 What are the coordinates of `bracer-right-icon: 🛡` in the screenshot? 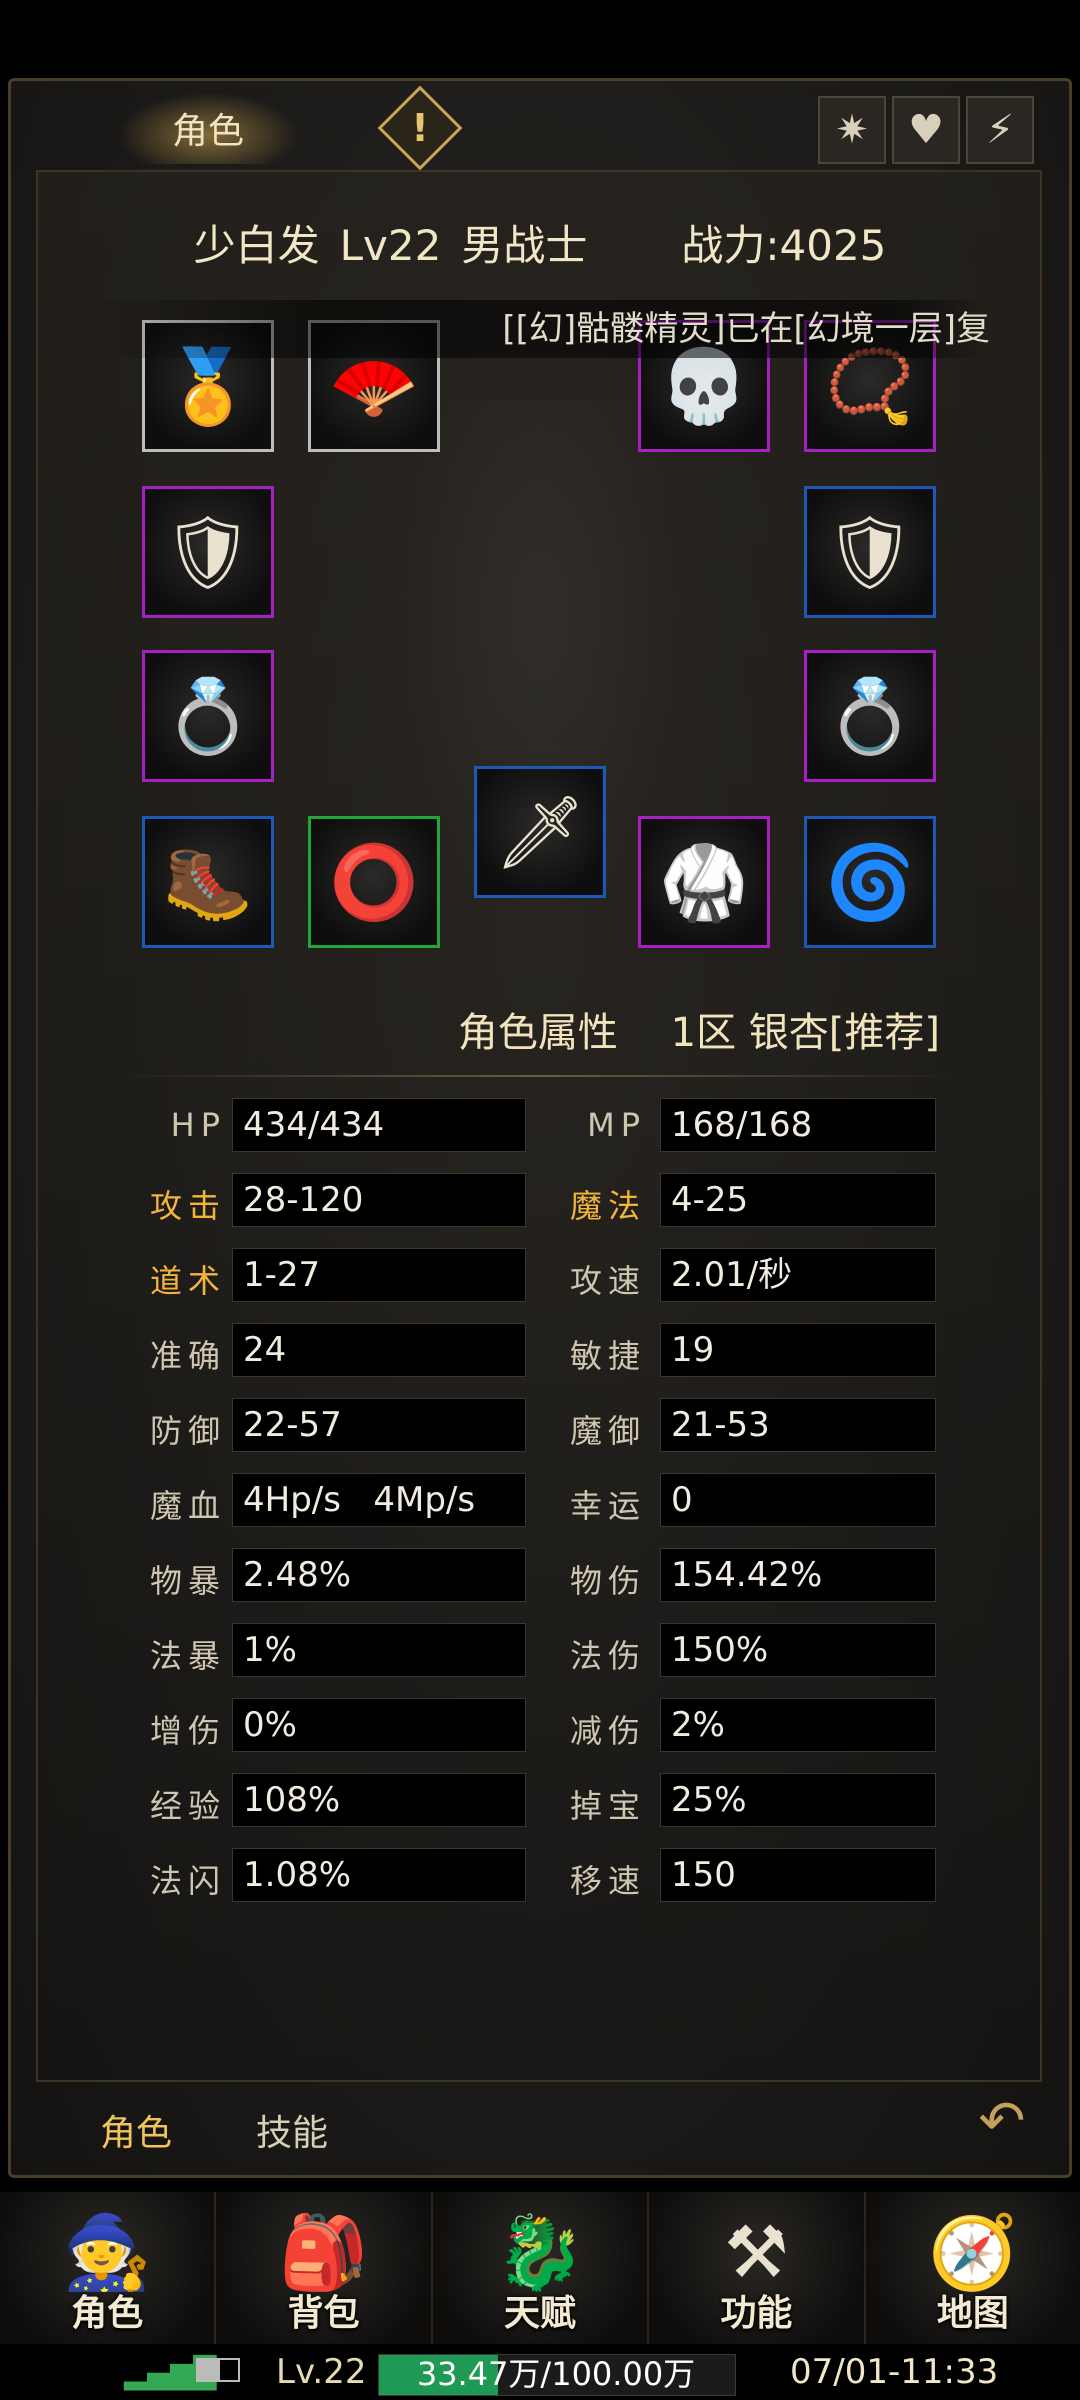 It's located at (870, 551).